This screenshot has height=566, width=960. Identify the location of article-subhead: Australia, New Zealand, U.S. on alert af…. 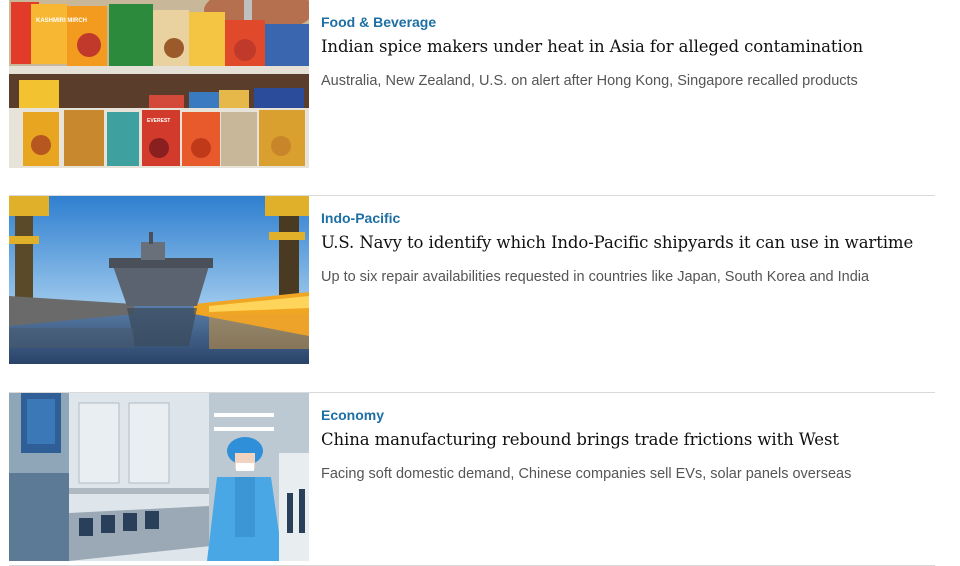
(589, 81).